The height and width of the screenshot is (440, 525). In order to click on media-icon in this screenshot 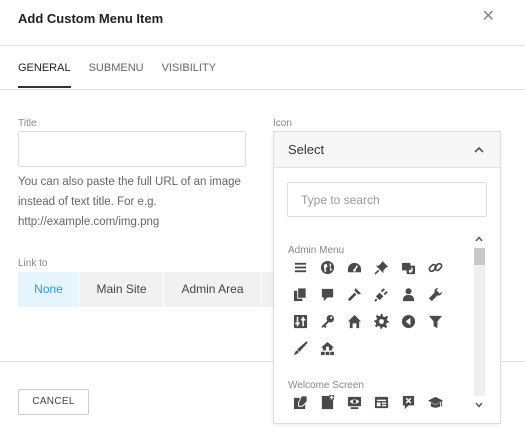, I will do `click(408, 267)`.